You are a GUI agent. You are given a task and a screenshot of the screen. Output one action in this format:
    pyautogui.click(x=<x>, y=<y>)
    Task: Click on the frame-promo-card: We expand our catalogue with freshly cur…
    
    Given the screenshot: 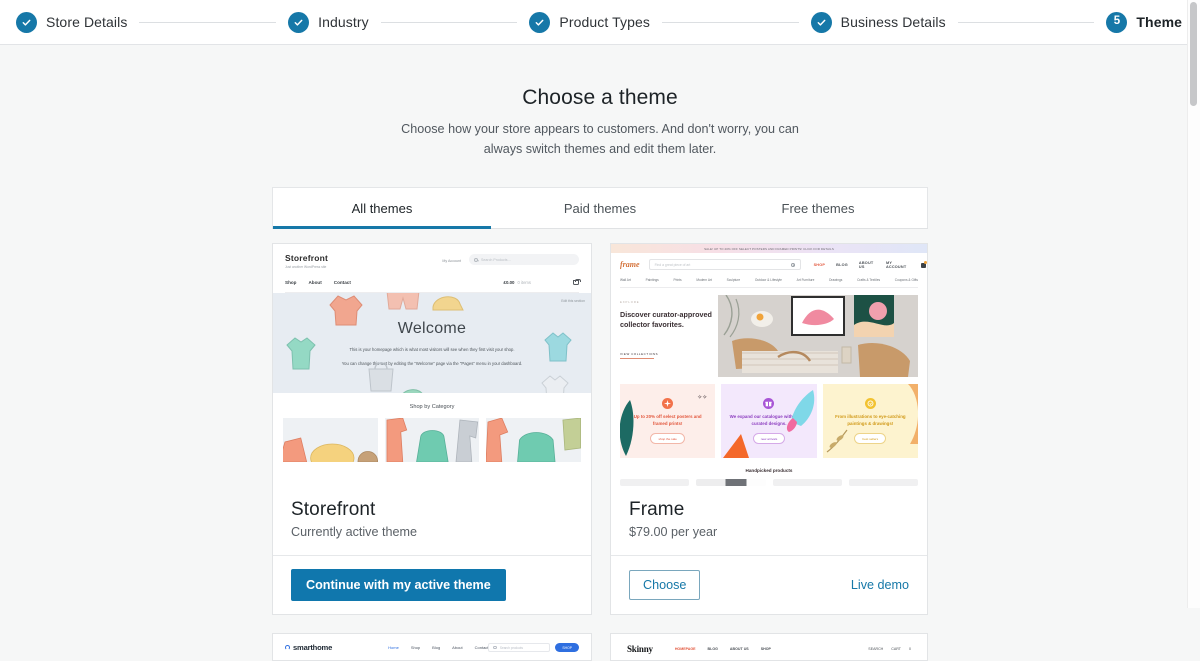 What is the action you would take?
    pyautogui.click(x=769, y=421)
    